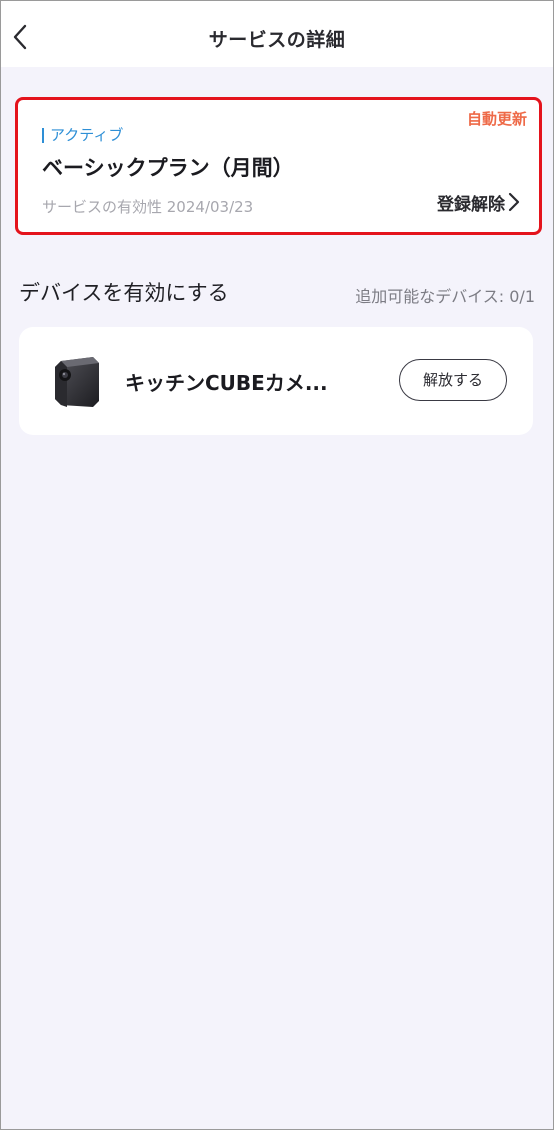 The height and width of the screenshot is (1130, 554). I want to click on device-count: 追加可能なデバイス: 0/1, so click(445, 296).